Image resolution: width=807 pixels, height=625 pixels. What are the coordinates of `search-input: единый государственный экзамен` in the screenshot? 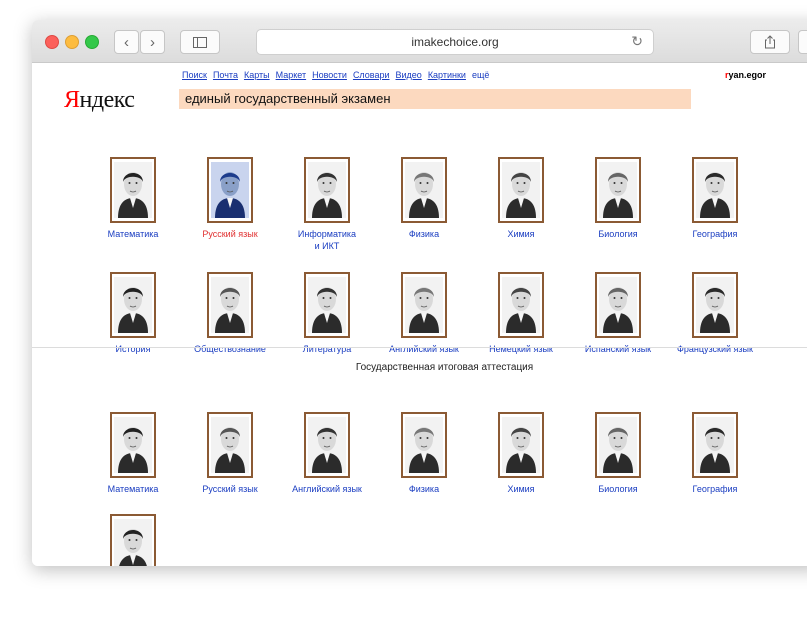 It's located at (435, 99).